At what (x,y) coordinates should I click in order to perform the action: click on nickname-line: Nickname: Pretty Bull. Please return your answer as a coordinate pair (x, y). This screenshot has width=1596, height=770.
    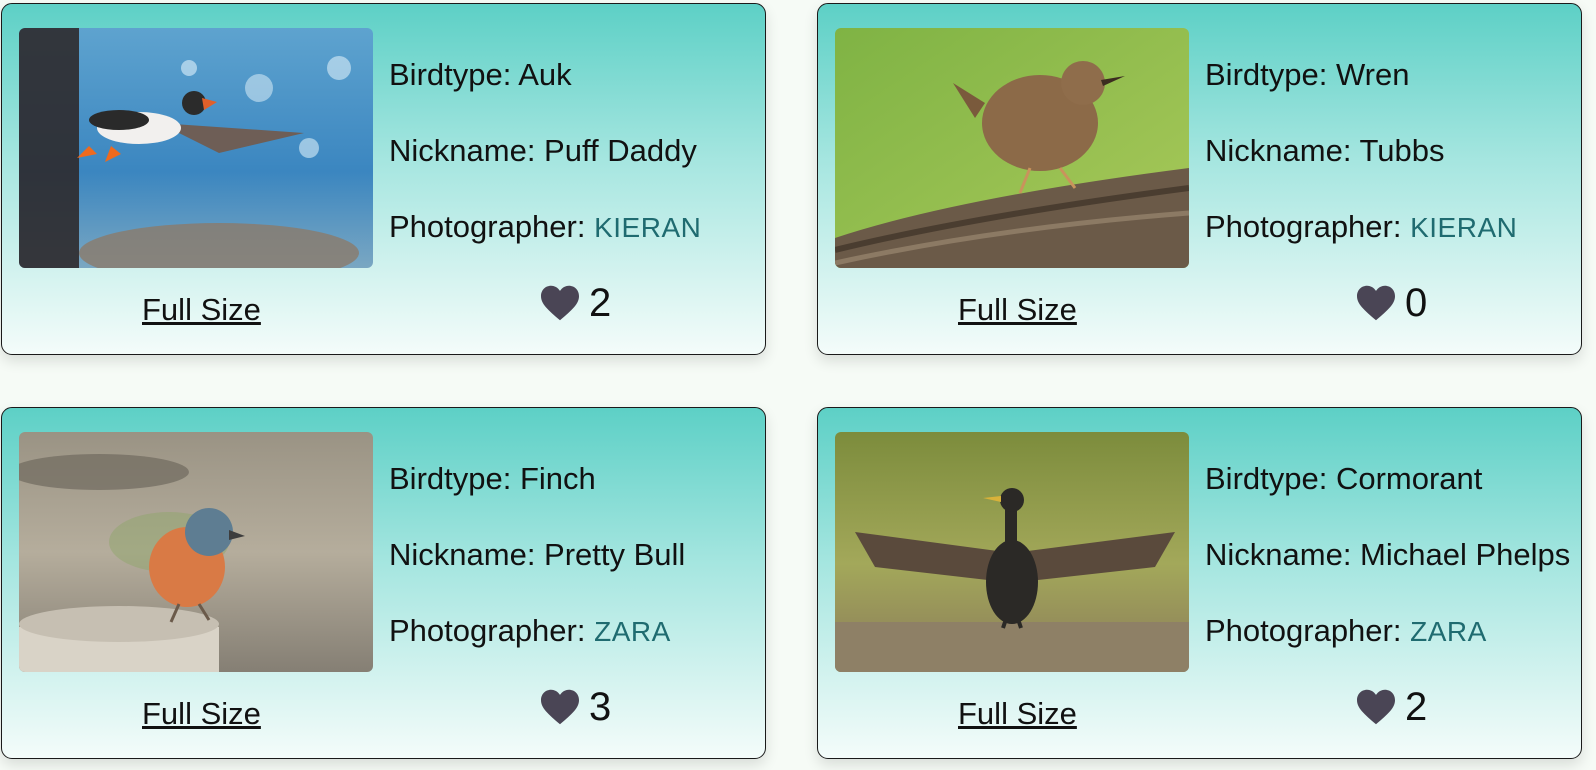
    Looking at the image, I should click on (537, 554).